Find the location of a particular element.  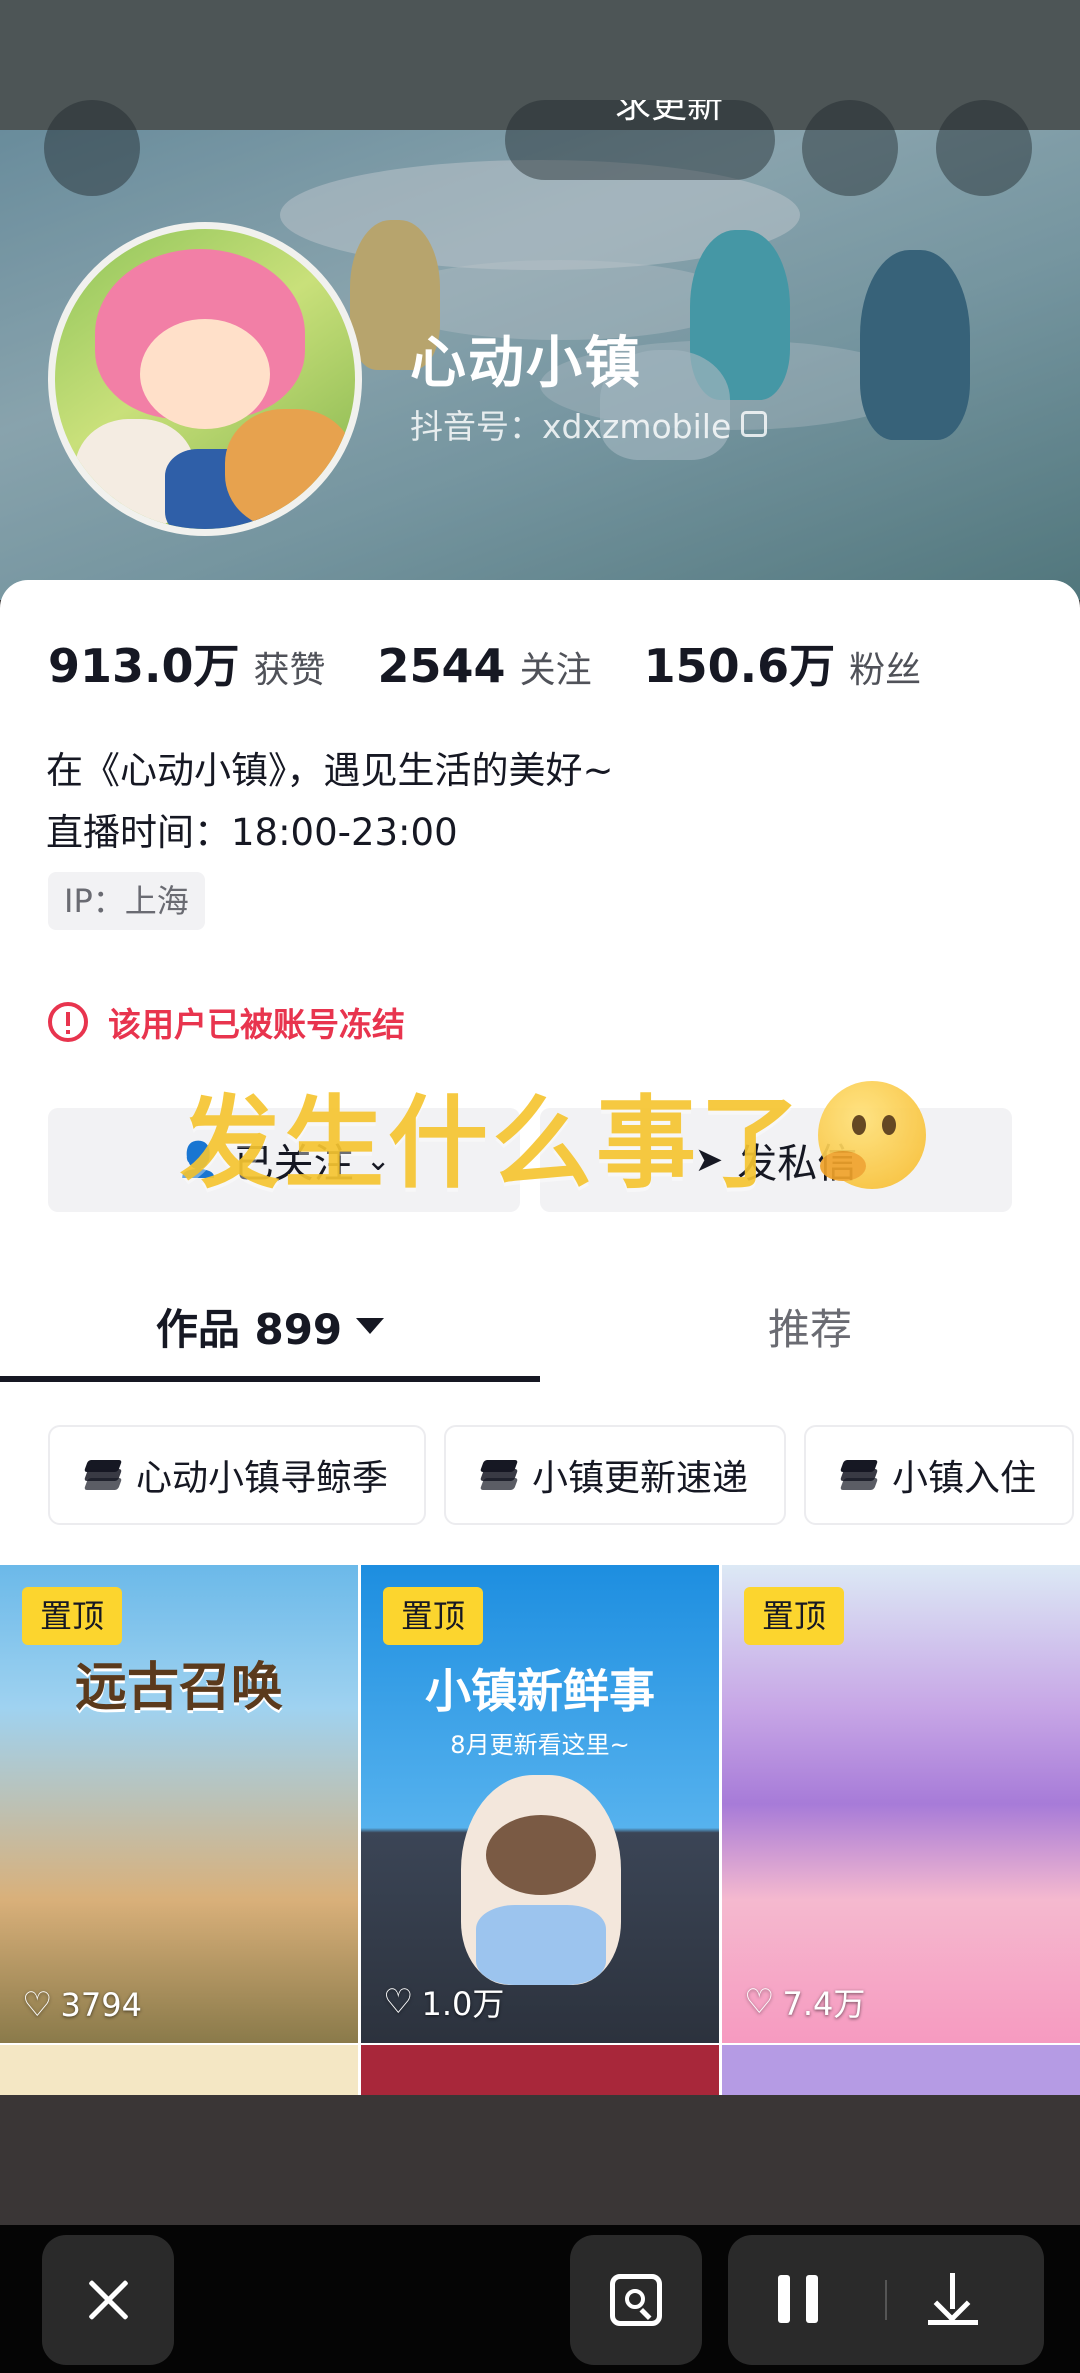

scan-button is located at coordinates (636, 2300).